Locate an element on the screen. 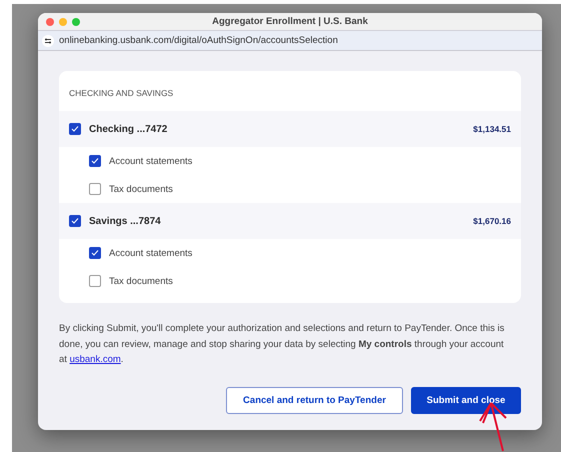 Image resolution: width=561 pixels, height=452 pixels. cancel-button: Cancel and return to PayTender is located at coordinates (314, 400).